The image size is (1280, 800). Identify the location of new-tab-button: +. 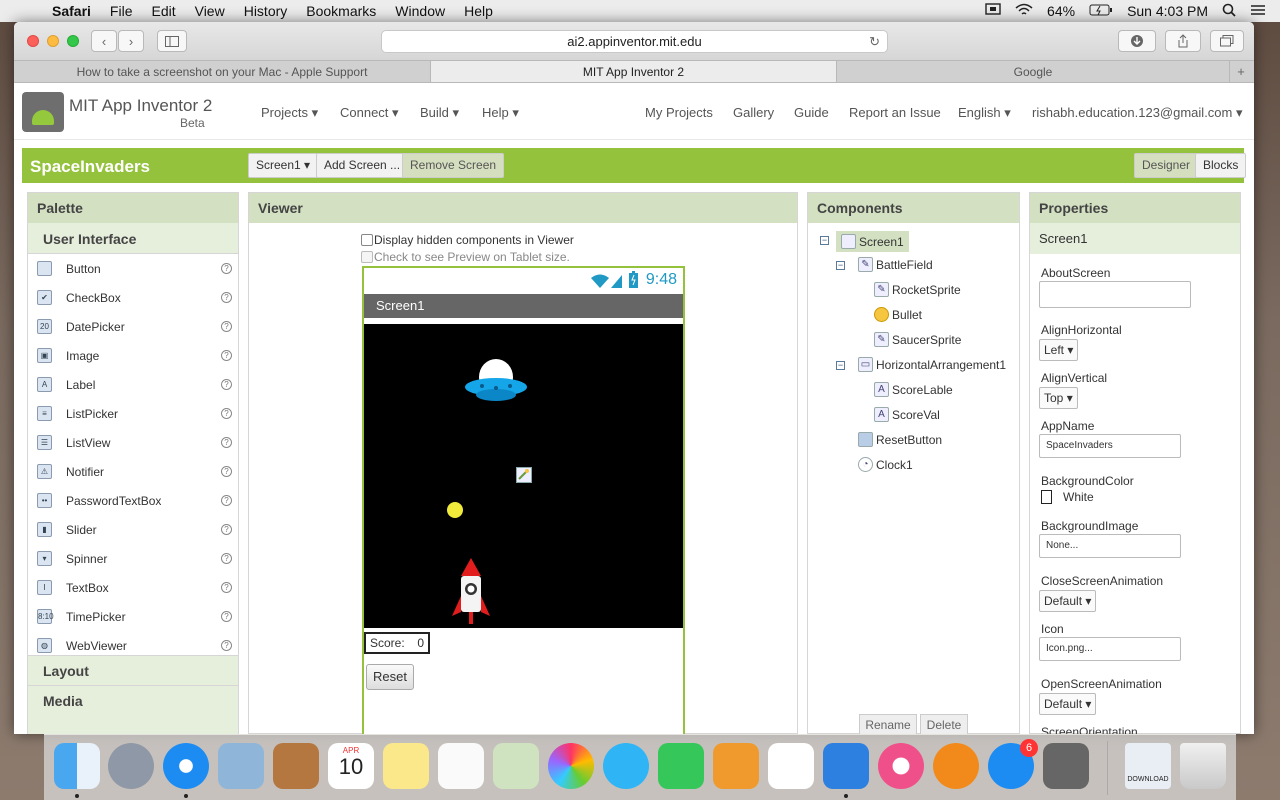
(1241, 71).